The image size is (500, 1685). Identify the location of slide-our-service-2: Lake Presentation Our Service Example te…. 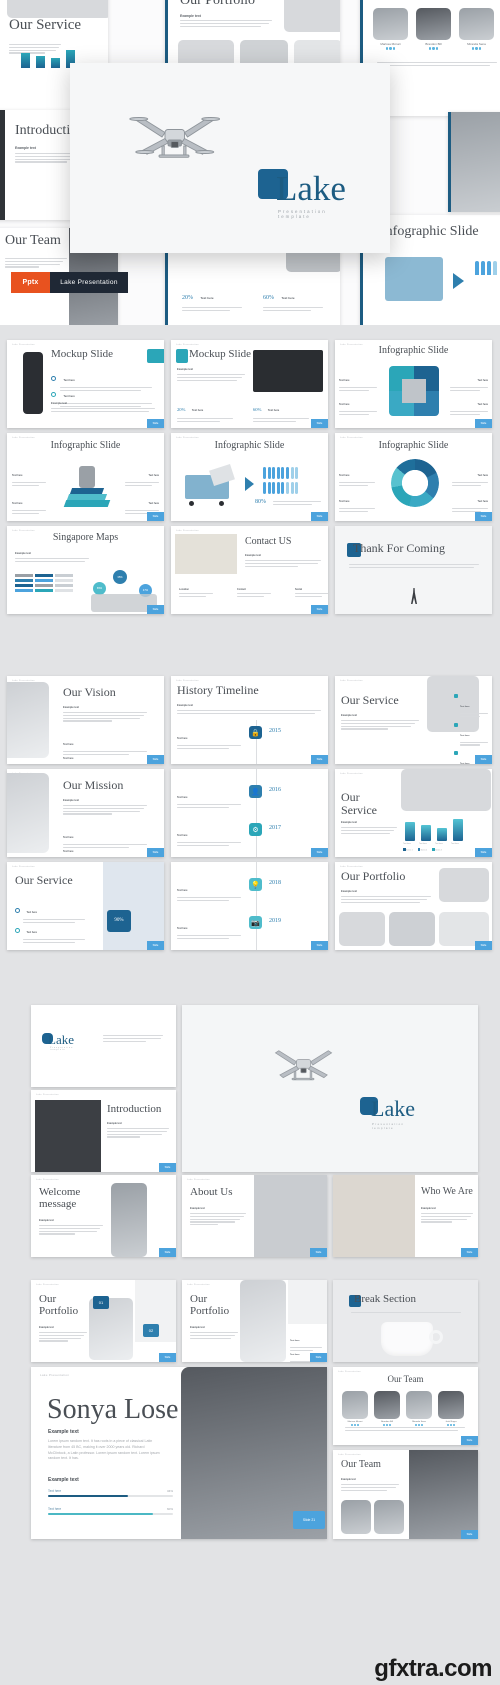
(413, 813).